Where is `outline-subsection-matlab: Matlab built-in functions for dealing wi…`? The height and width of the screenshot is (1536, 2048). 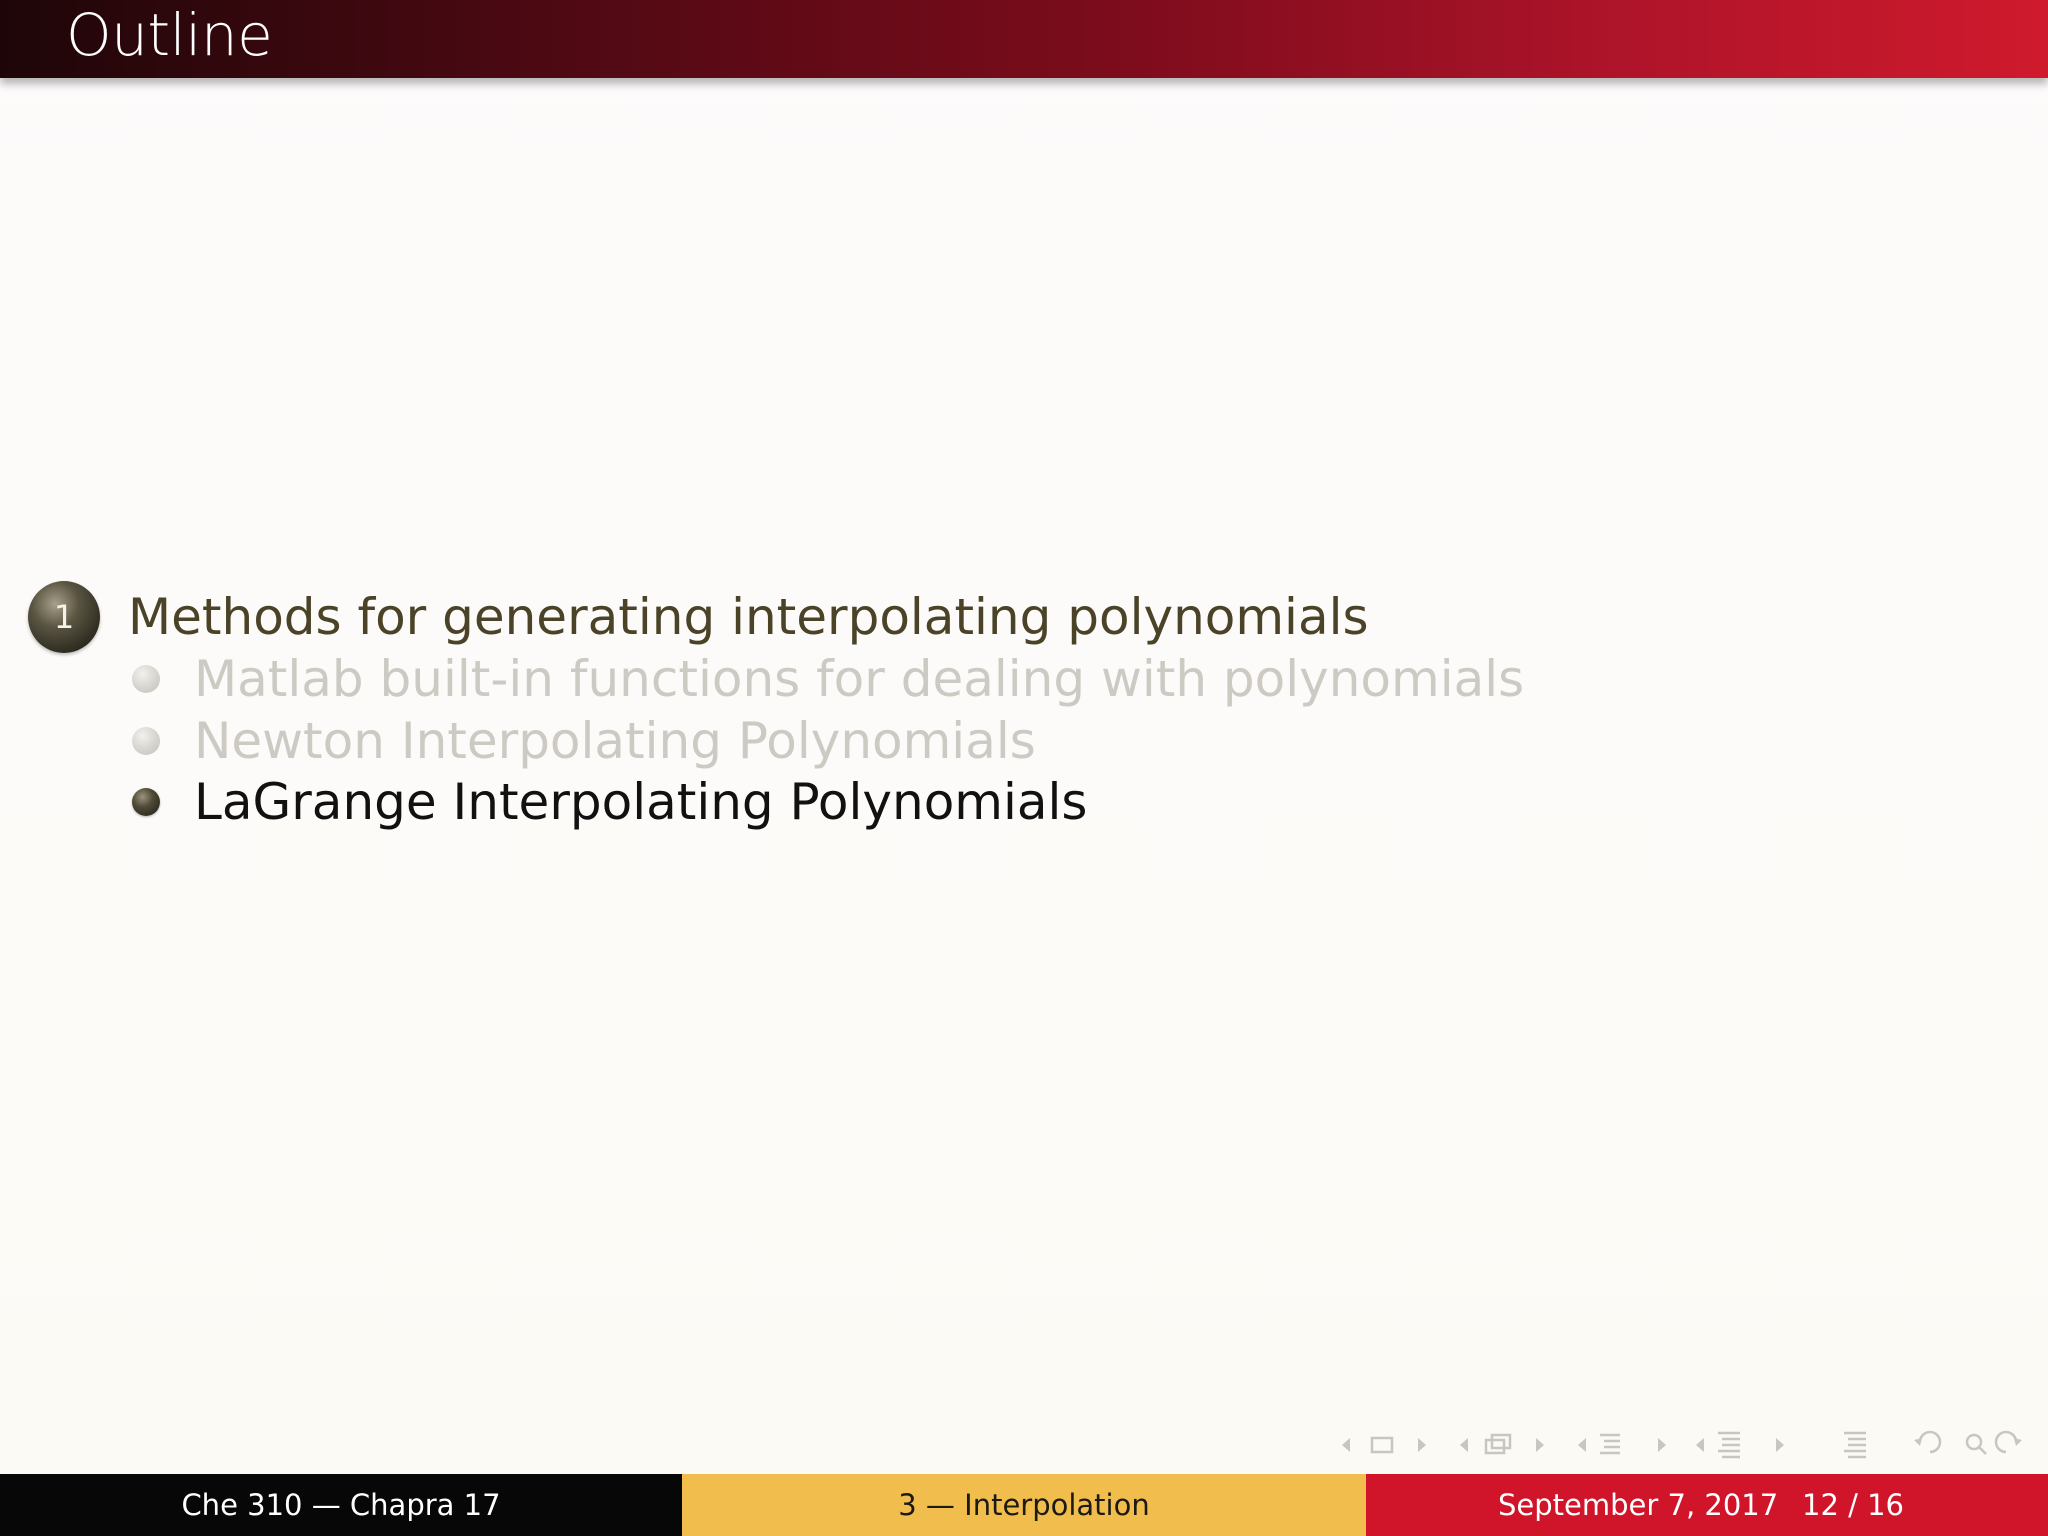 outline-subsection-matlab: Matlab built-in functions for dealing wi… is located at coordinates (828, 679).